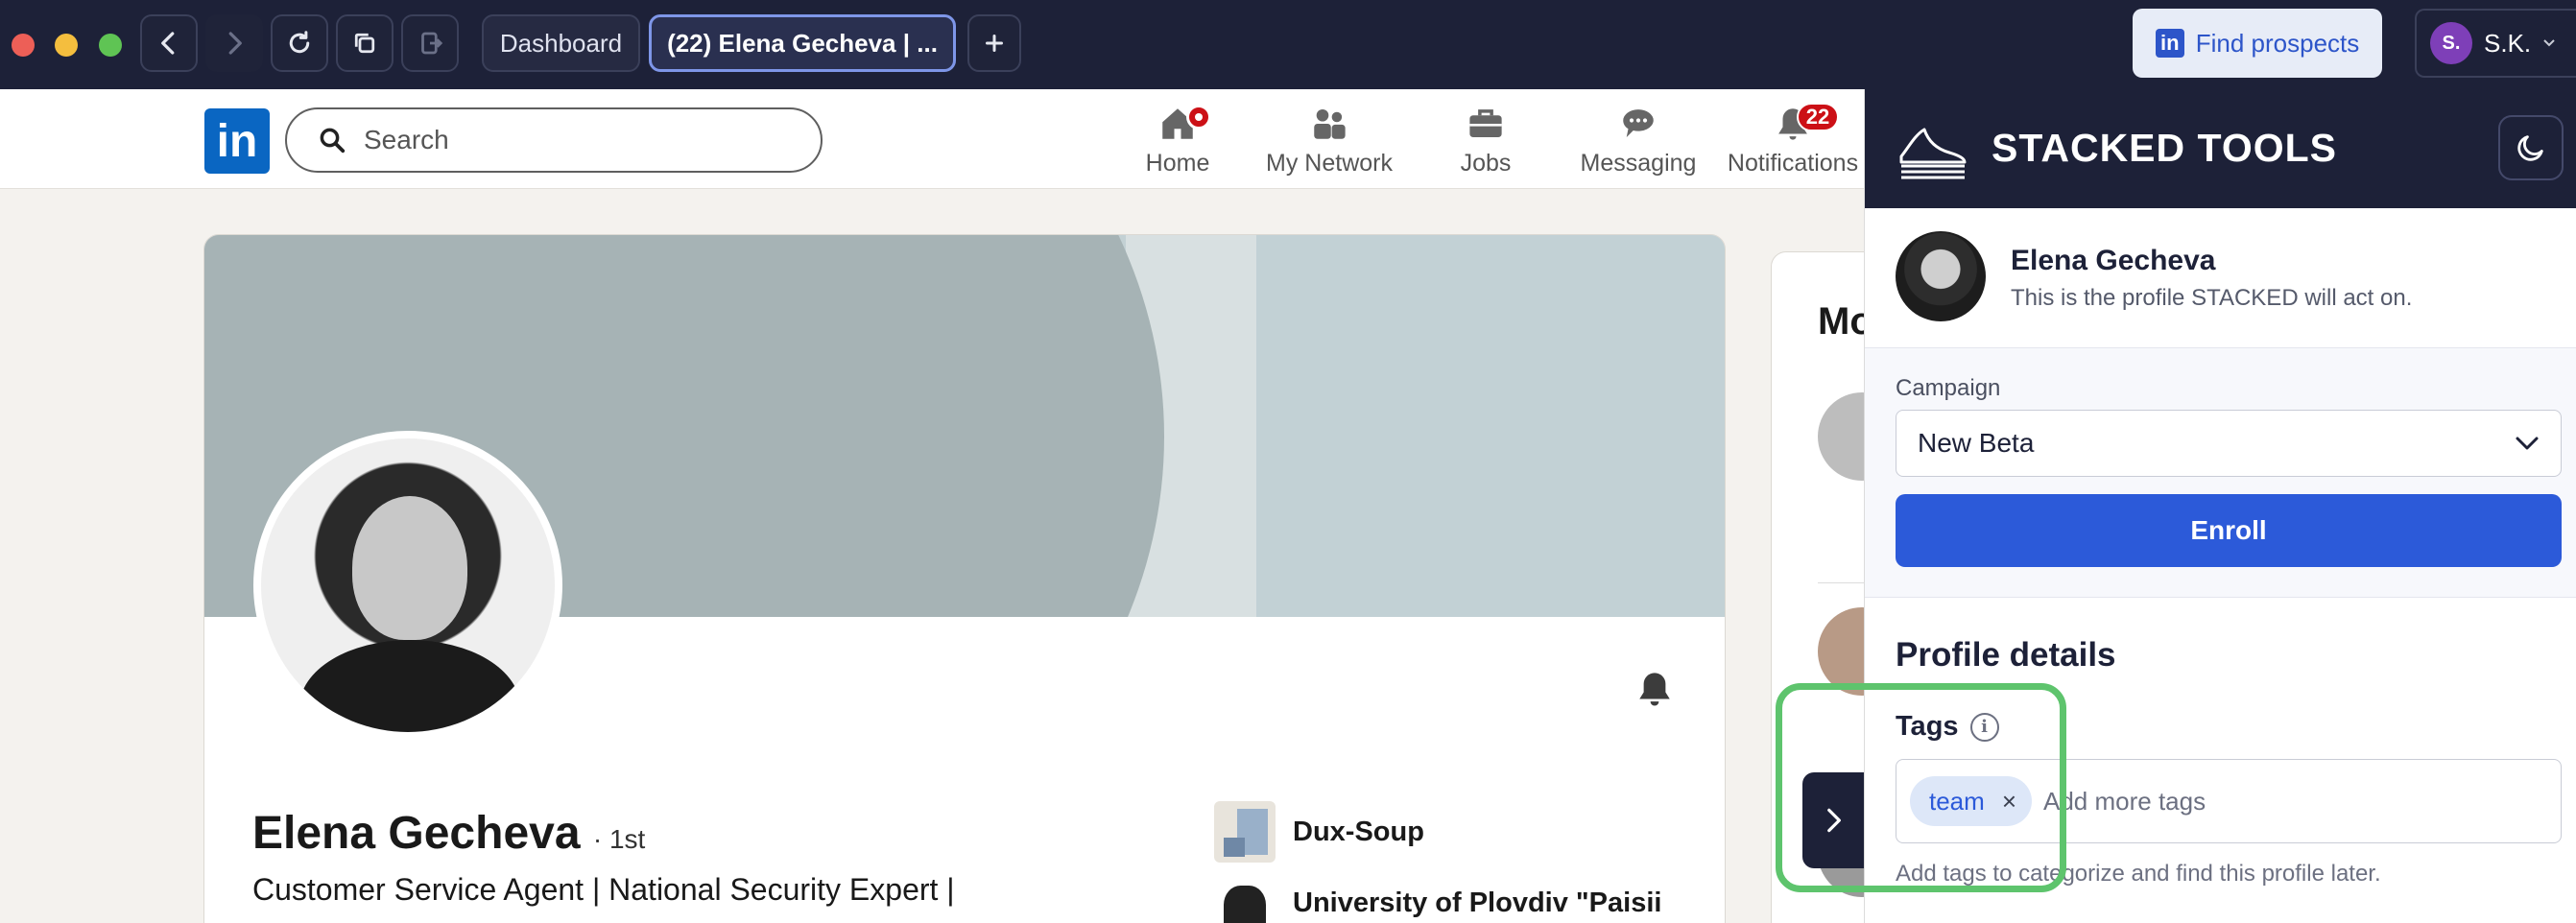 The image size is (2576, 923). Describe the element at coordinates (1329, 163) in the screenshot. I see `nav-my-network-label: My Network` at that location.